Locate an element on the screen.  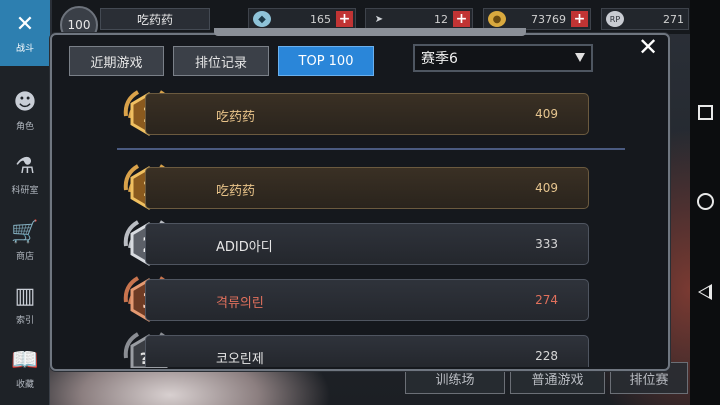
sidebar-item-collection: 📖 收藏 is located at coordinates (25, 369).